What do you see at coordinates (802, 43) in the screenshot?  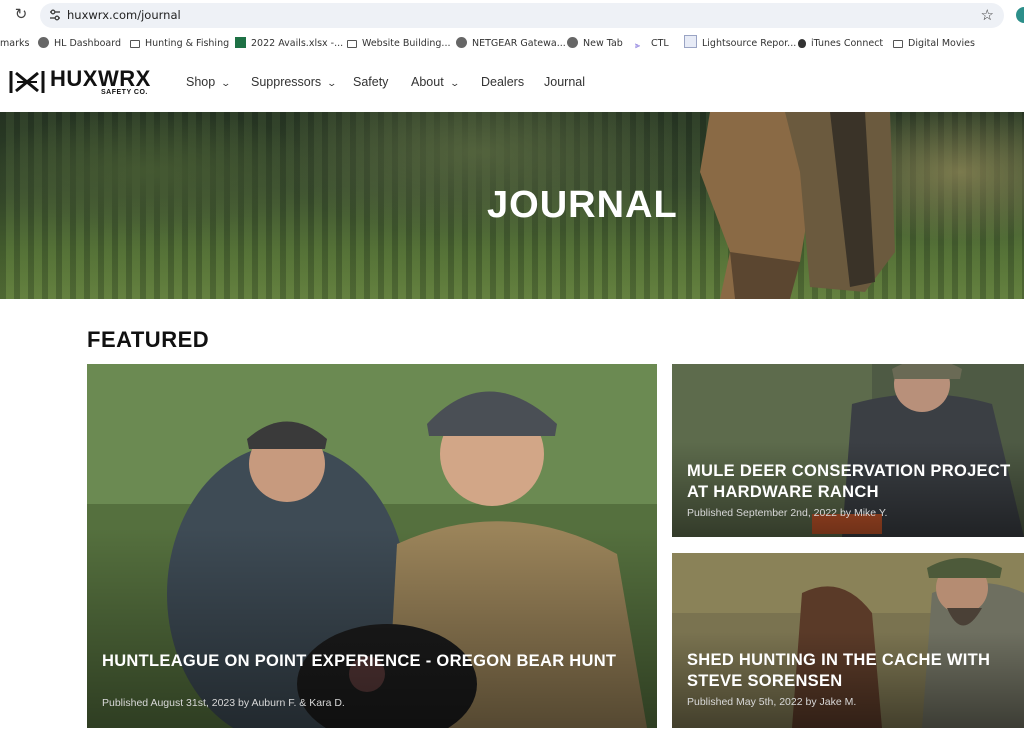 I see `apple-icon` at bounding box center [802, 43].